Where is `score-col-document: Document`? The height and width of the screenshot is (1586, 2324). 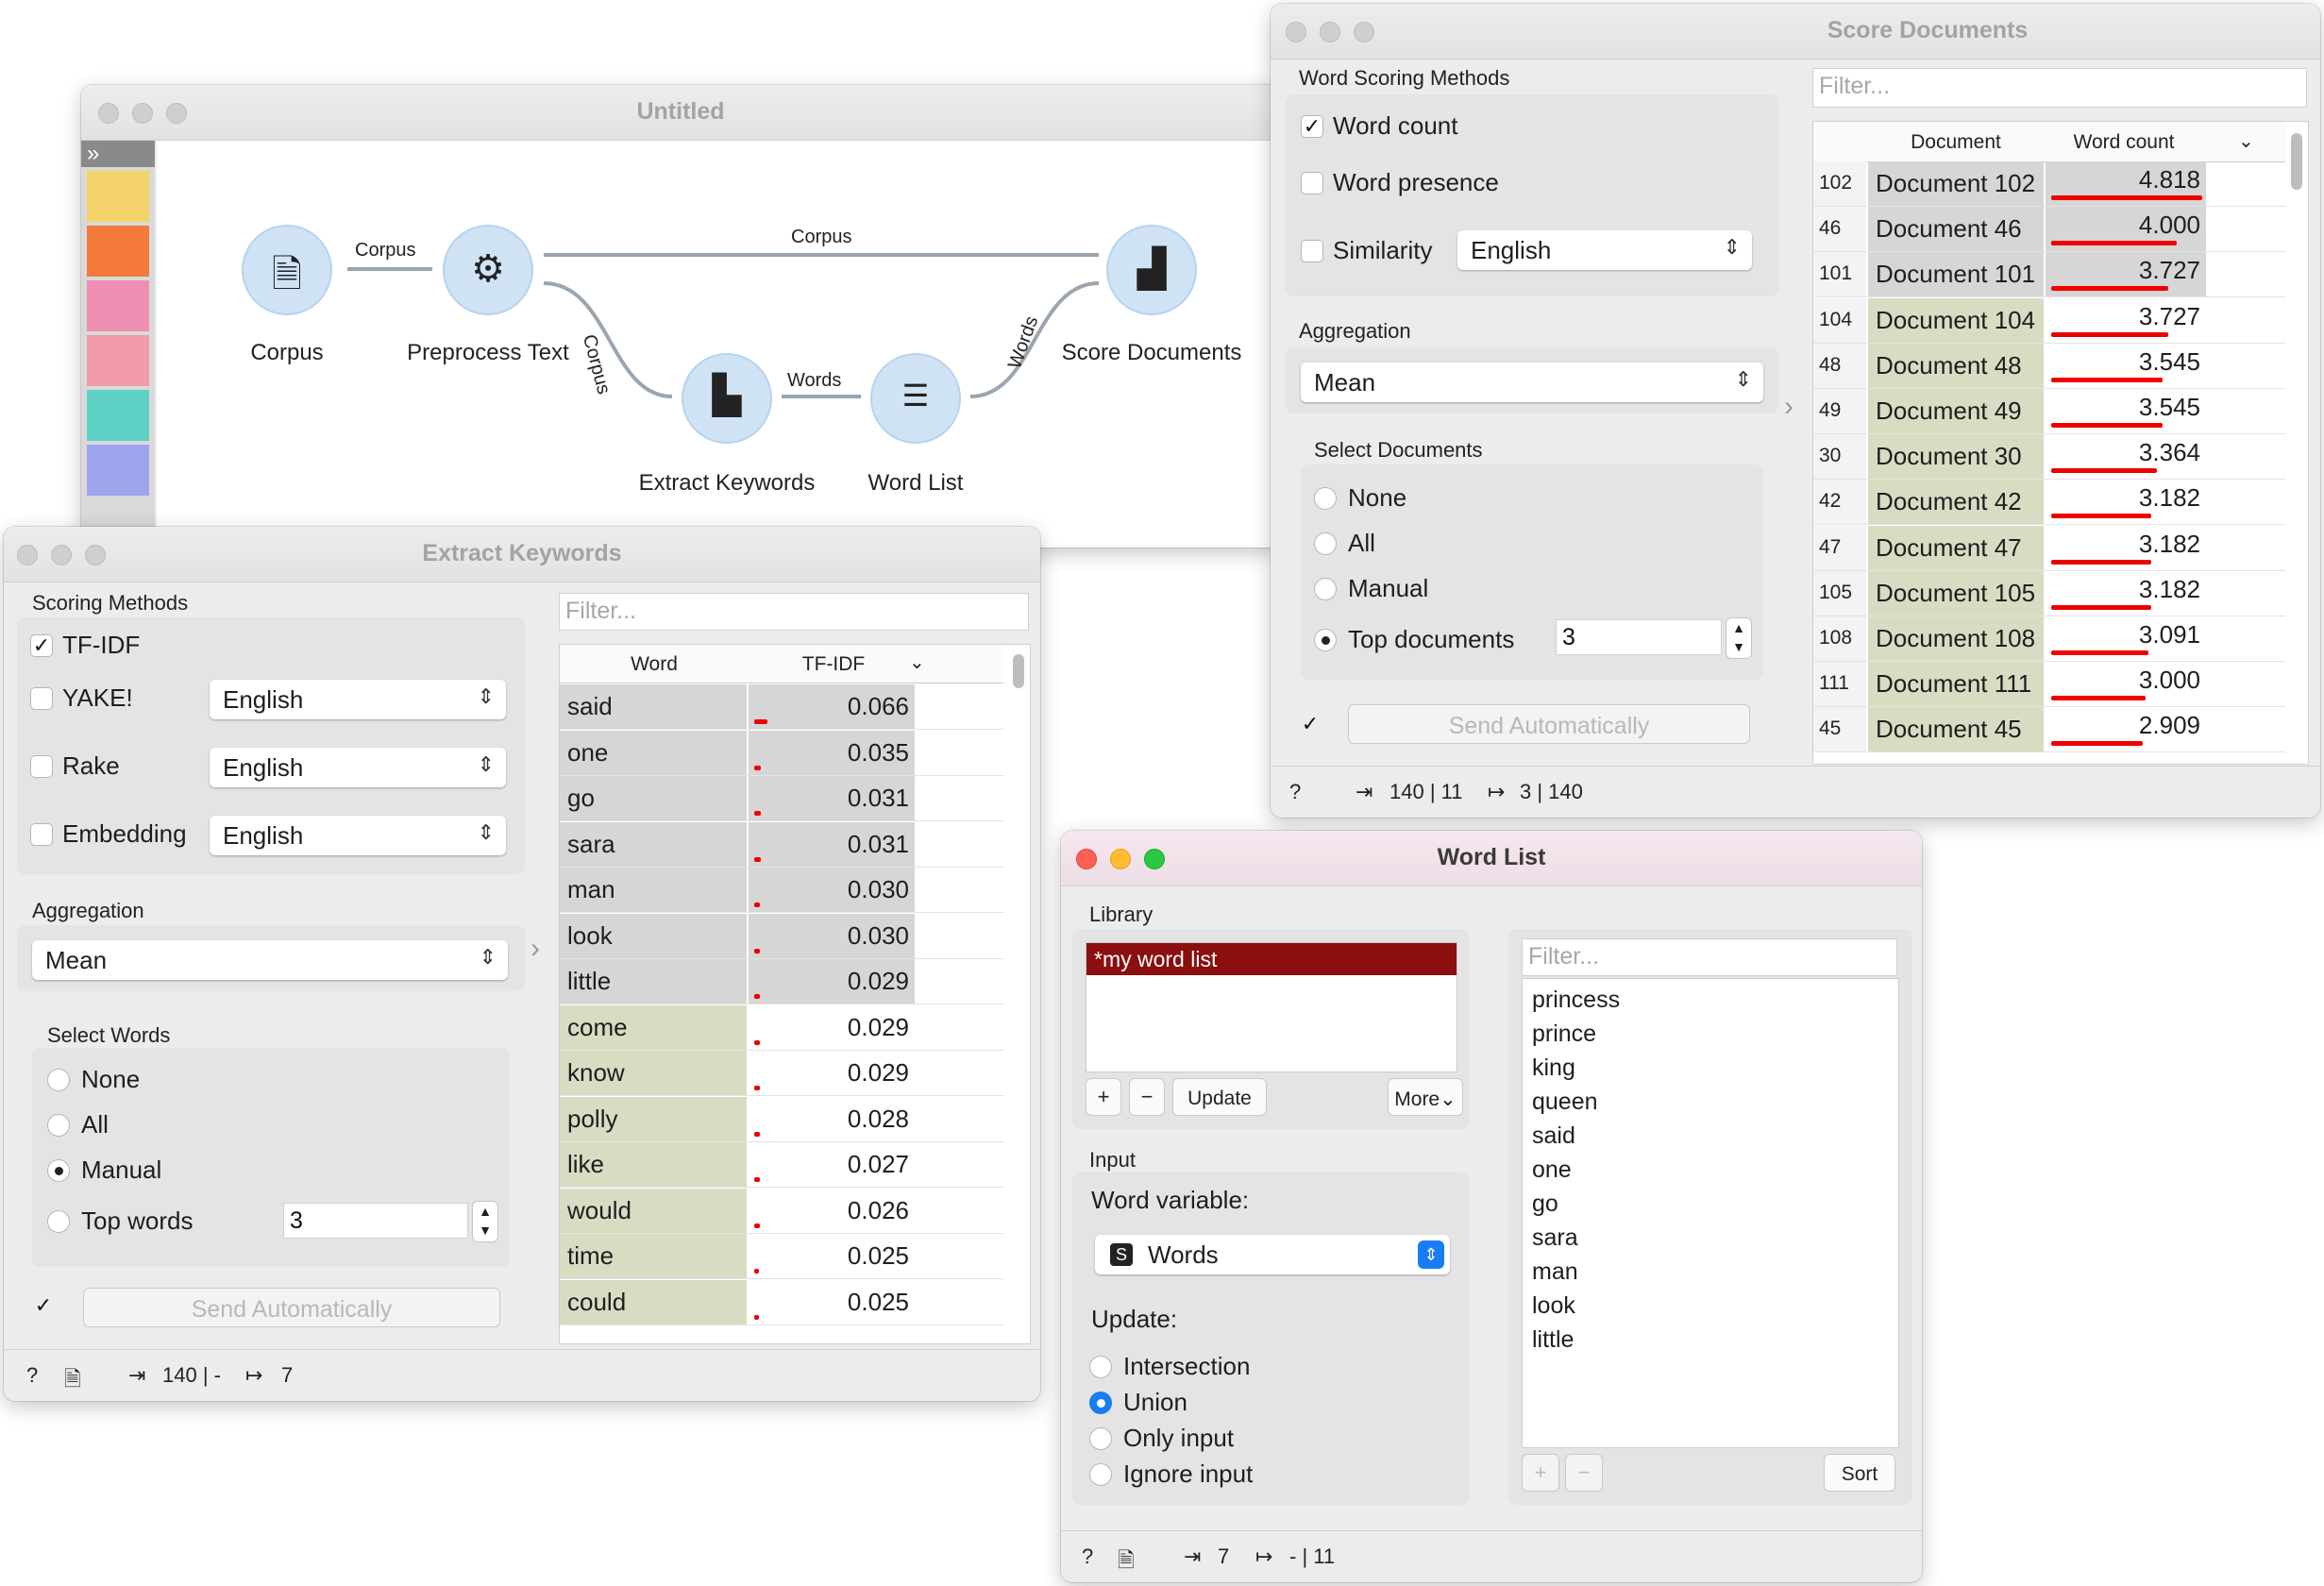 score-col-document: Document is located at coordinates (1956, 142).